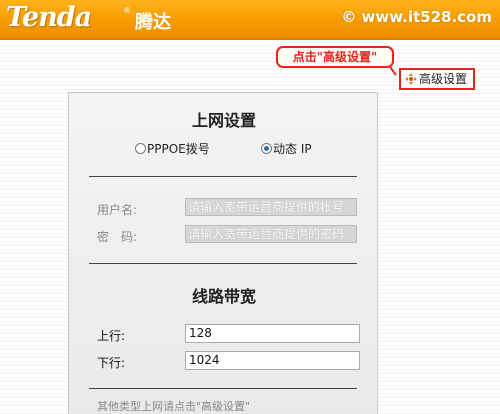 This screenshot has height=414, width=500. Describe the element at coordinates (272, 360) in the screenshot. I see `download-input: 1024` at that location.